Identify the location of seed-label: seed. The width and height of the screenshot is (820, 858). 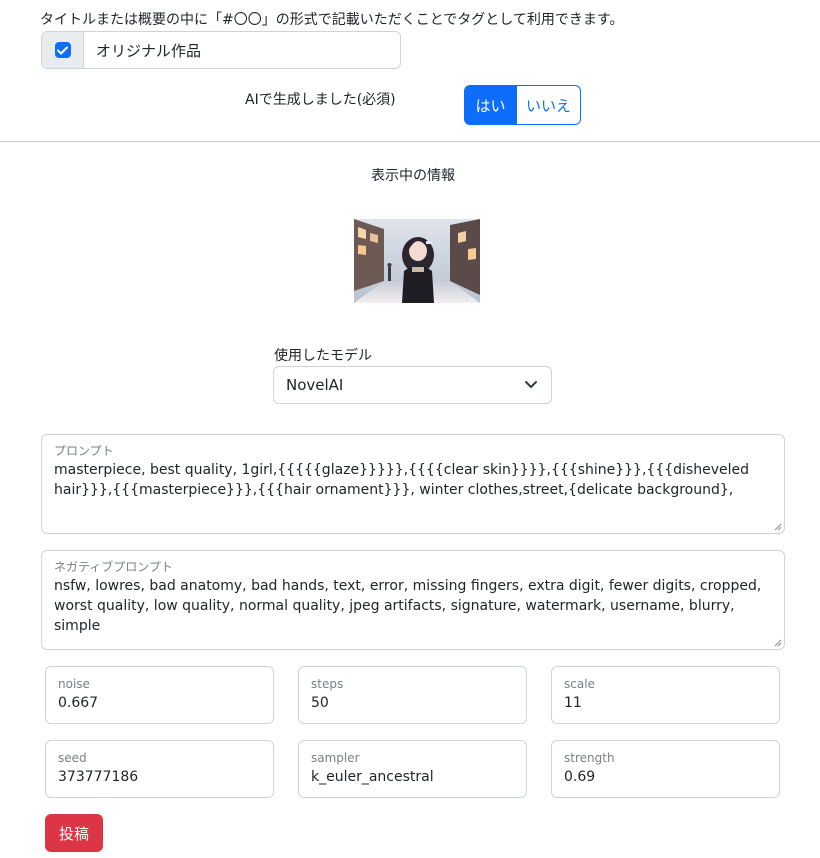
(72, 758).